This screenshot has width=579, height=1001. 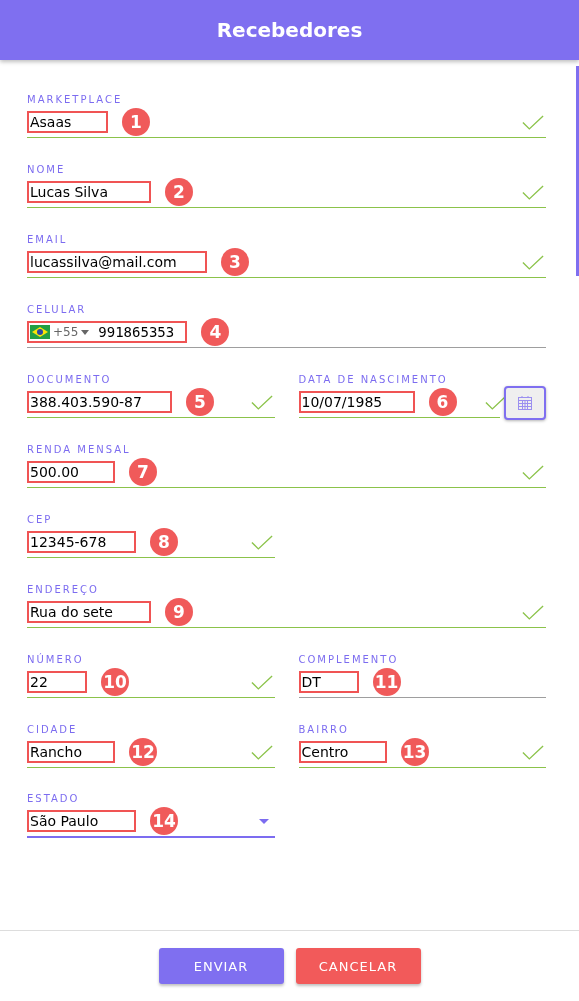 What do you see at coordinates (56, 660) in the screenshot?
I see `field-label: NÚMERO` at bounding box center [56, 660].